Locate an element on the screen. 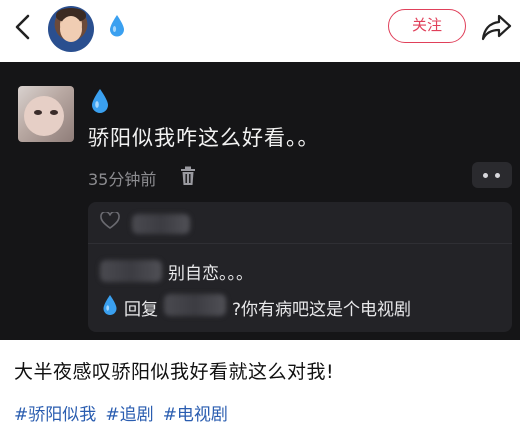 The width and height of the screenshot is (520, 435). hashtag-list: #骄阳似我 #追剧 #电视剧 is located at coordinates (123, 412).